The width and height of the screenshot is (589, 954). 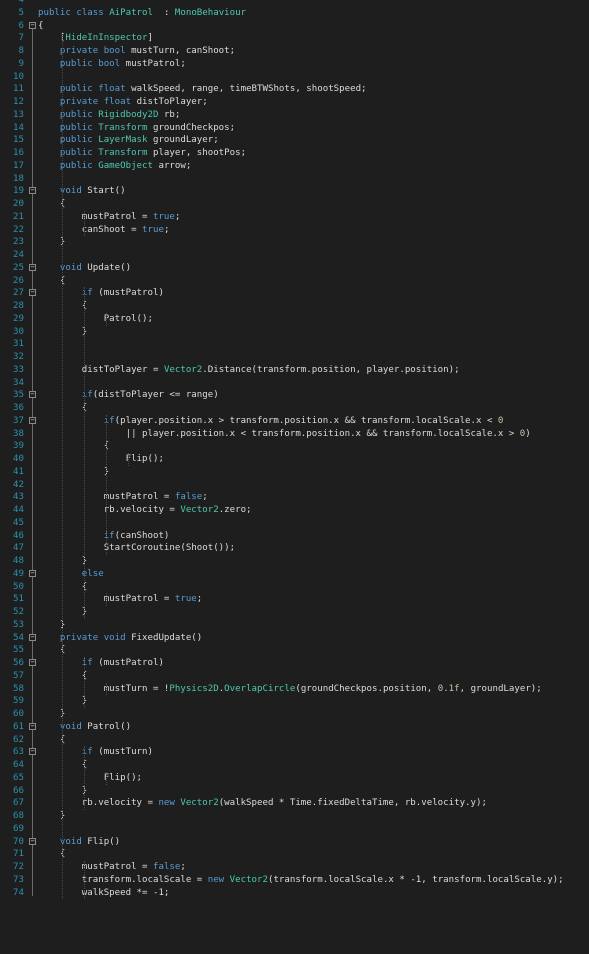 I want to click on code-line: 42, so click(x=294, y=485).